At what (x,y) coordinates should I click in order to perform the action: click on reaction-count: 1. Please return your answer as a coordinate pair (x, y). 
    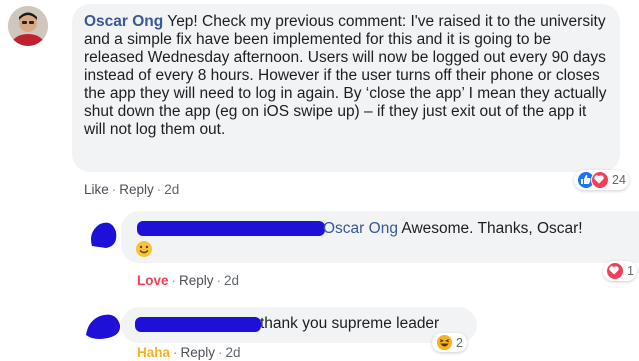
    Looking at the image, I should click on (630, 271).